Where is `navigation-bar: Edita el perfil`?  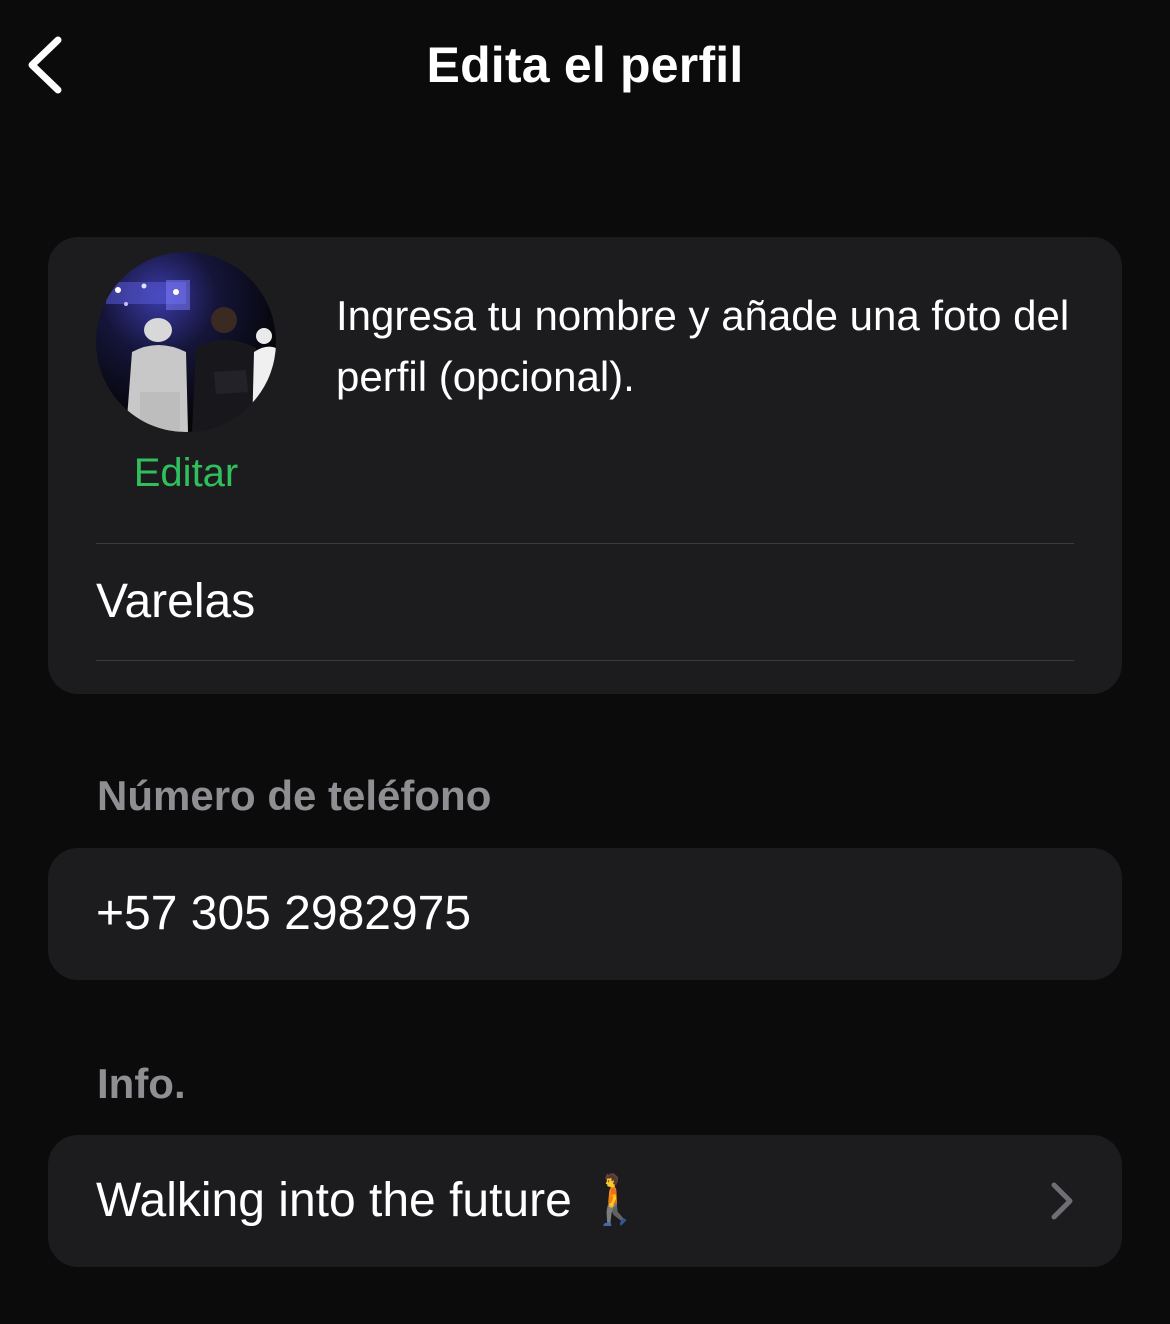 navigation-bar: Edita el perfil is located at coordinates (585, 70).